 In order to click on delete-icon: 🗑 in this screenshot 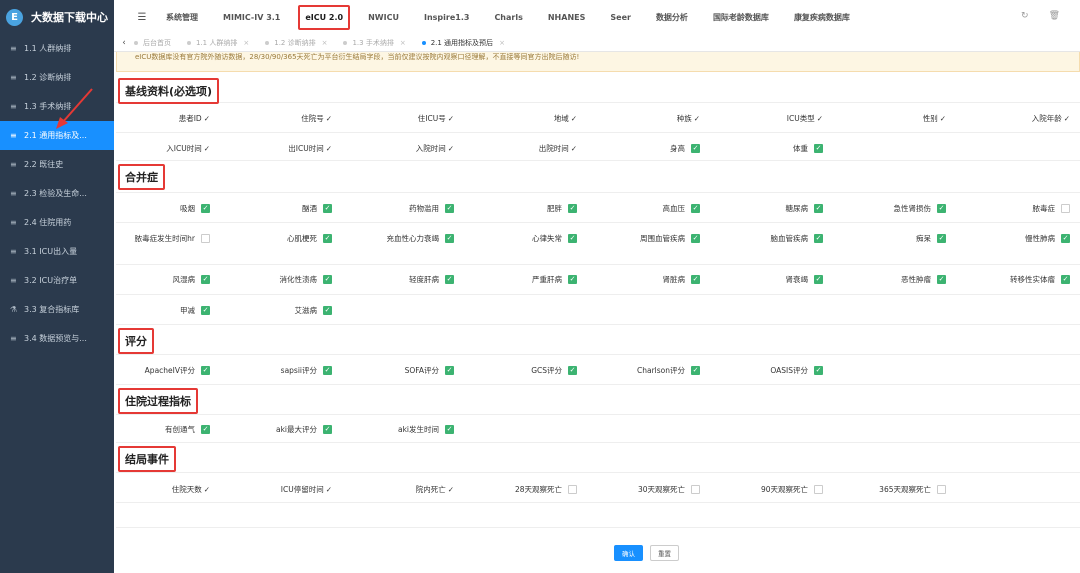, I will do `click(1054, 16)`.